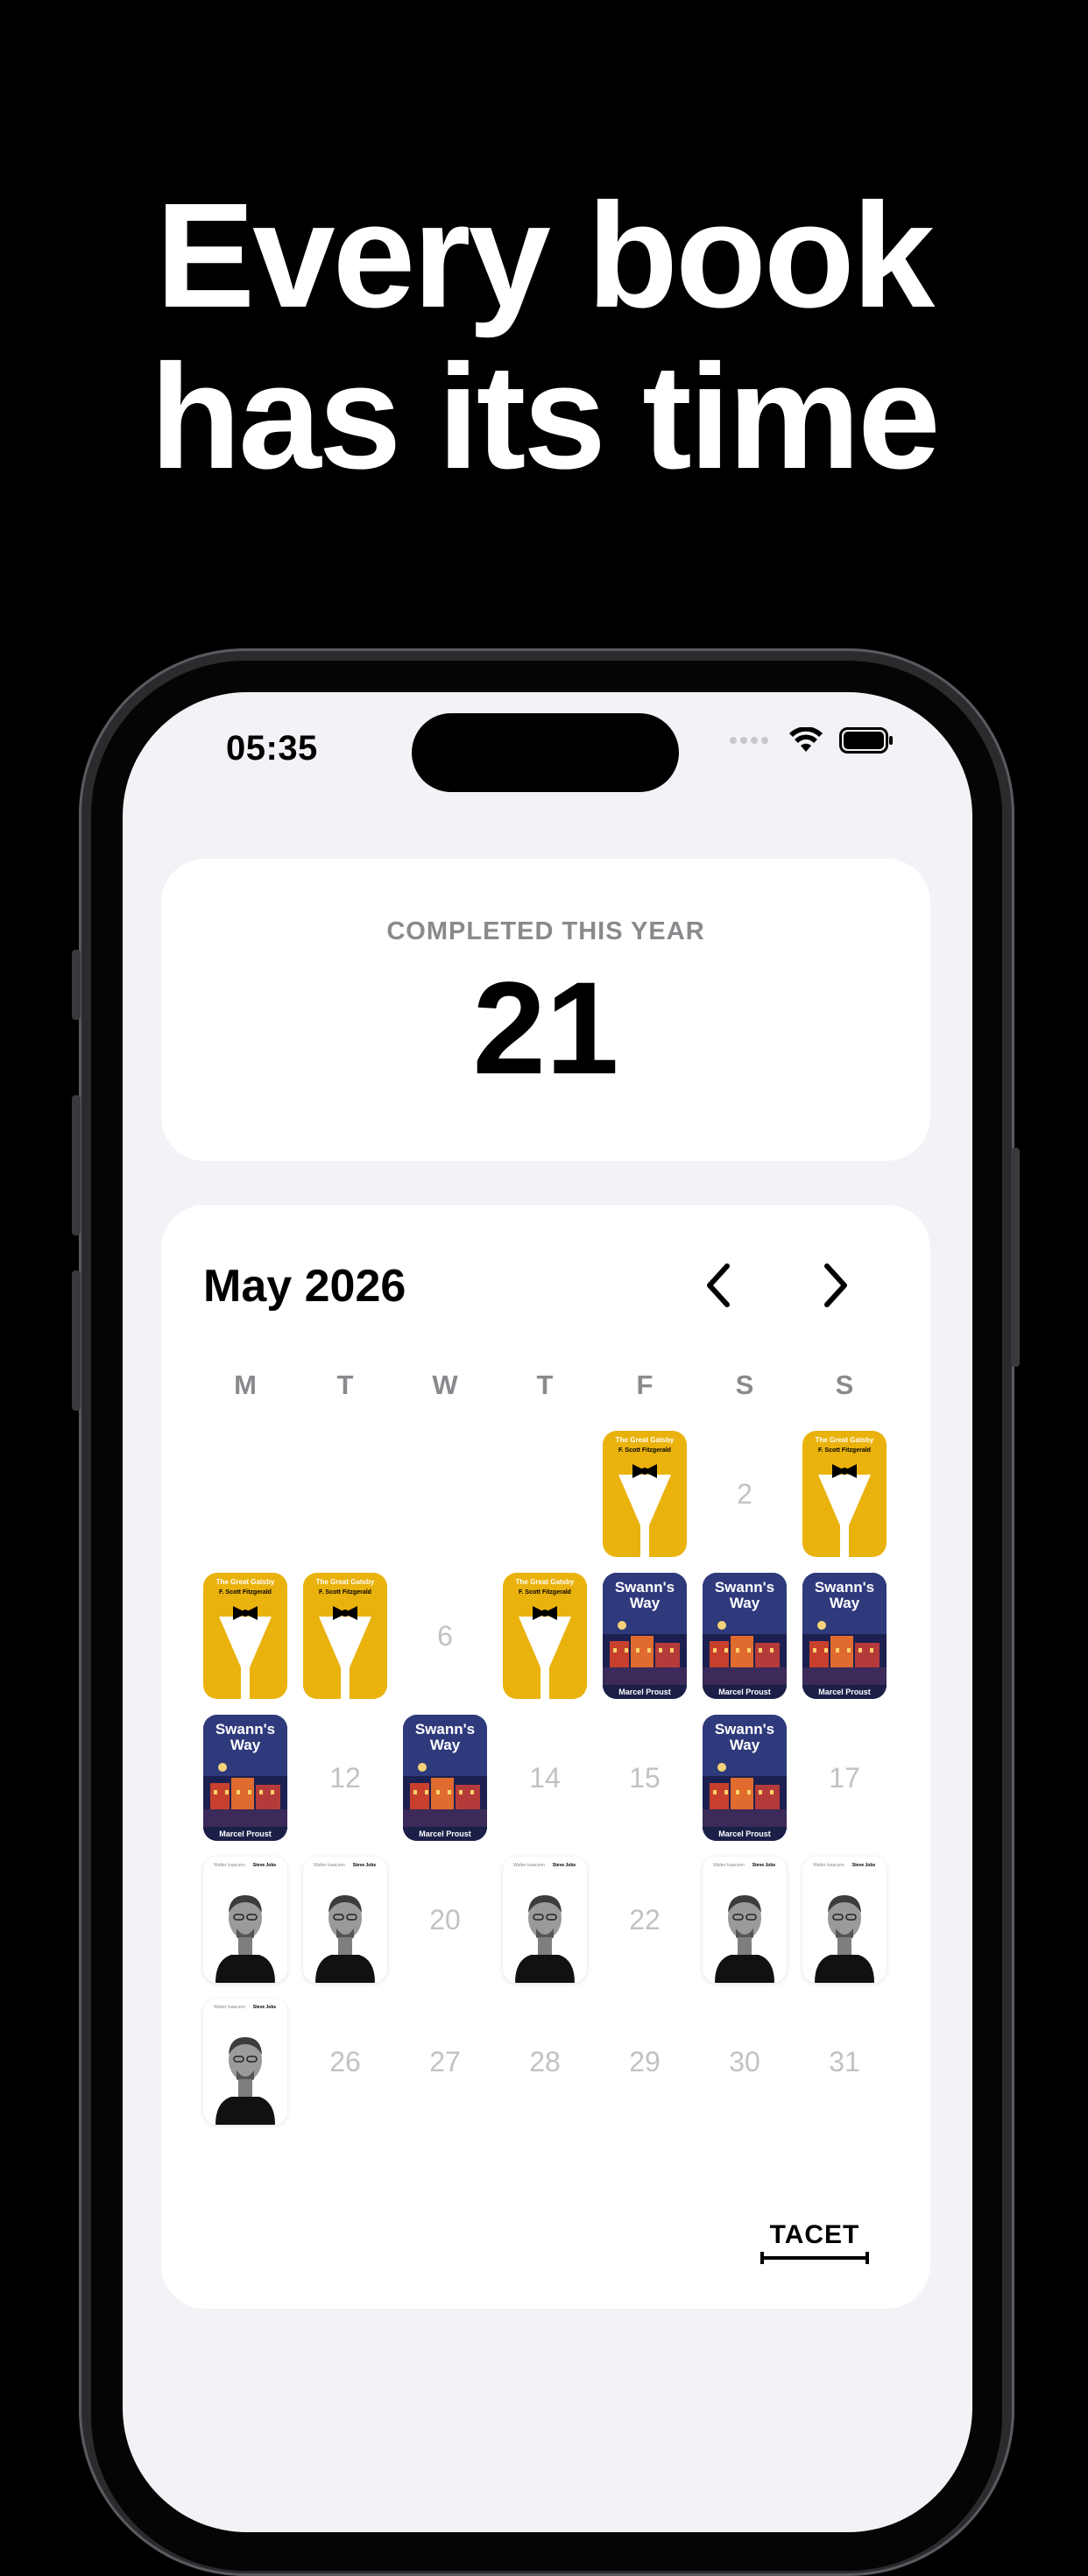 This screenshot has width=1088, height=2576. I want to click on calendar-day-29: 29, so click(645, 2062).